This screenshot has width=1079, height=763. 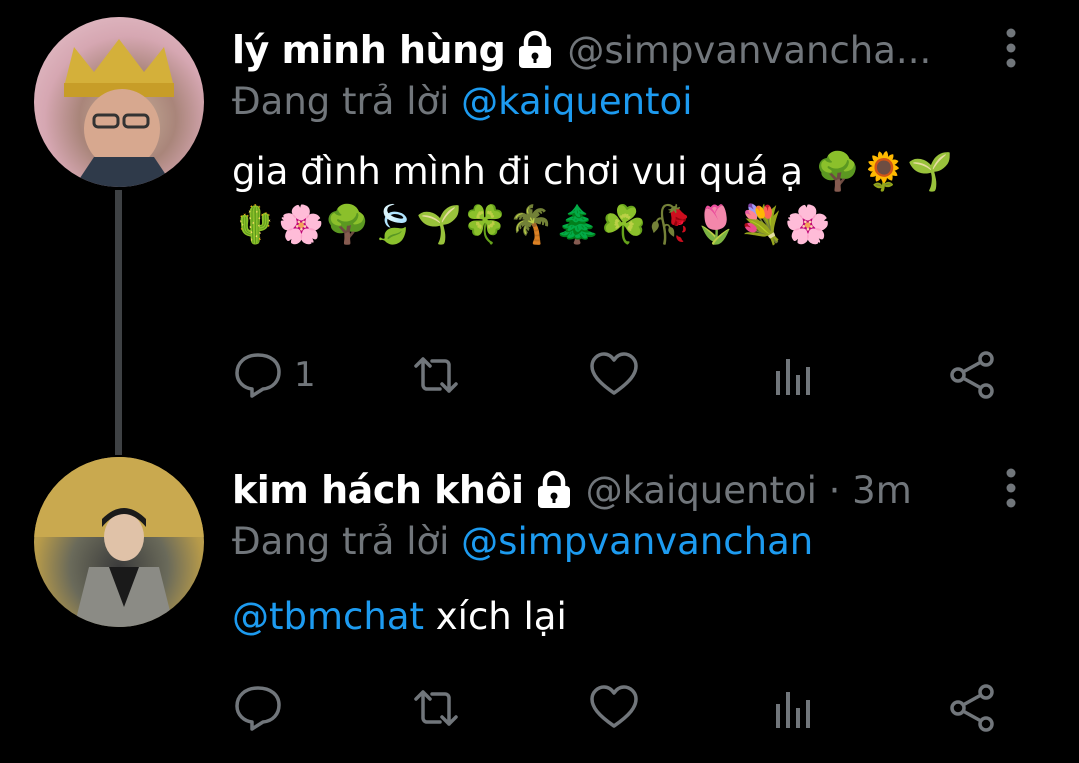 I want to click on replying-to: Đang trả lời @kaiquentoi, so click(x=462, y=101).